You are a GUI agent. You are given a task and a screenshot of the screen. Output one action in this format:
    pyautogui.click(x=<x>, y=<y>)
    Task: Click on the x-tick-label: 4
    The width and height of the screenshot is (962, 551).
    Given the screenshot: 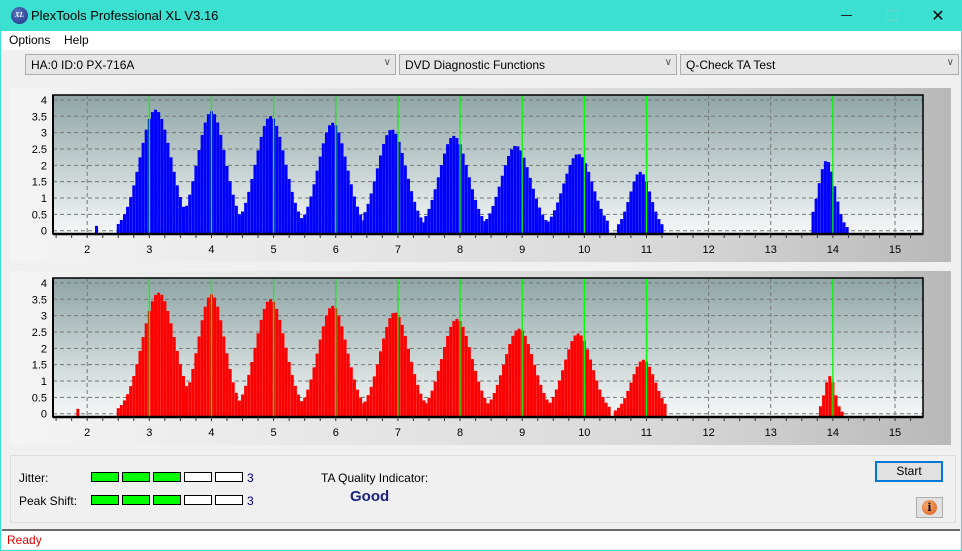 What is the action you would take?
    pyautogui.click(x=211, y=433)
    